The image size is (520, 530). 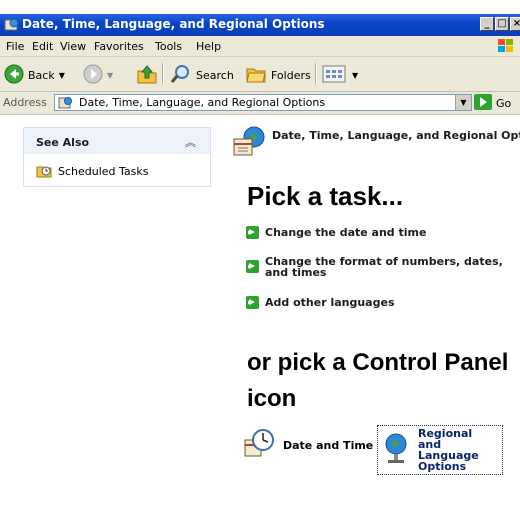 What do you see at coordinates (483, 103) in the screenshot?
I see `go-arrow-icon` at bounding box center [483, 103].